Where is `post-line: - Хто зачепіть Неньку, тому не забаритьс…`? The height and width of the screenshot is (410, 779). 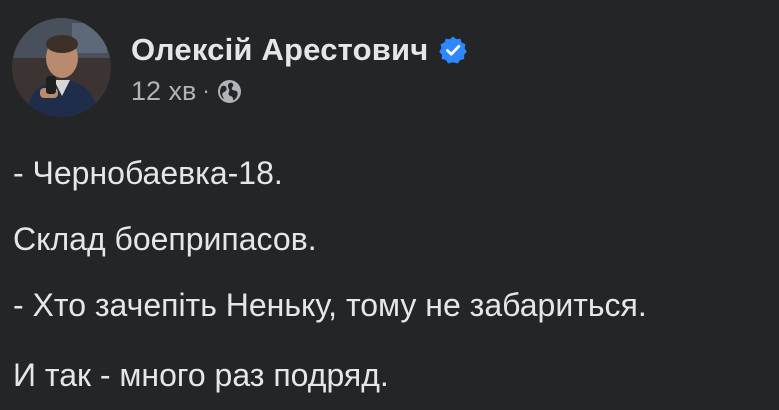
post-line: - Хто зачепіть Неньку, тому не забаритьс… is located at coordinates (330, 305).